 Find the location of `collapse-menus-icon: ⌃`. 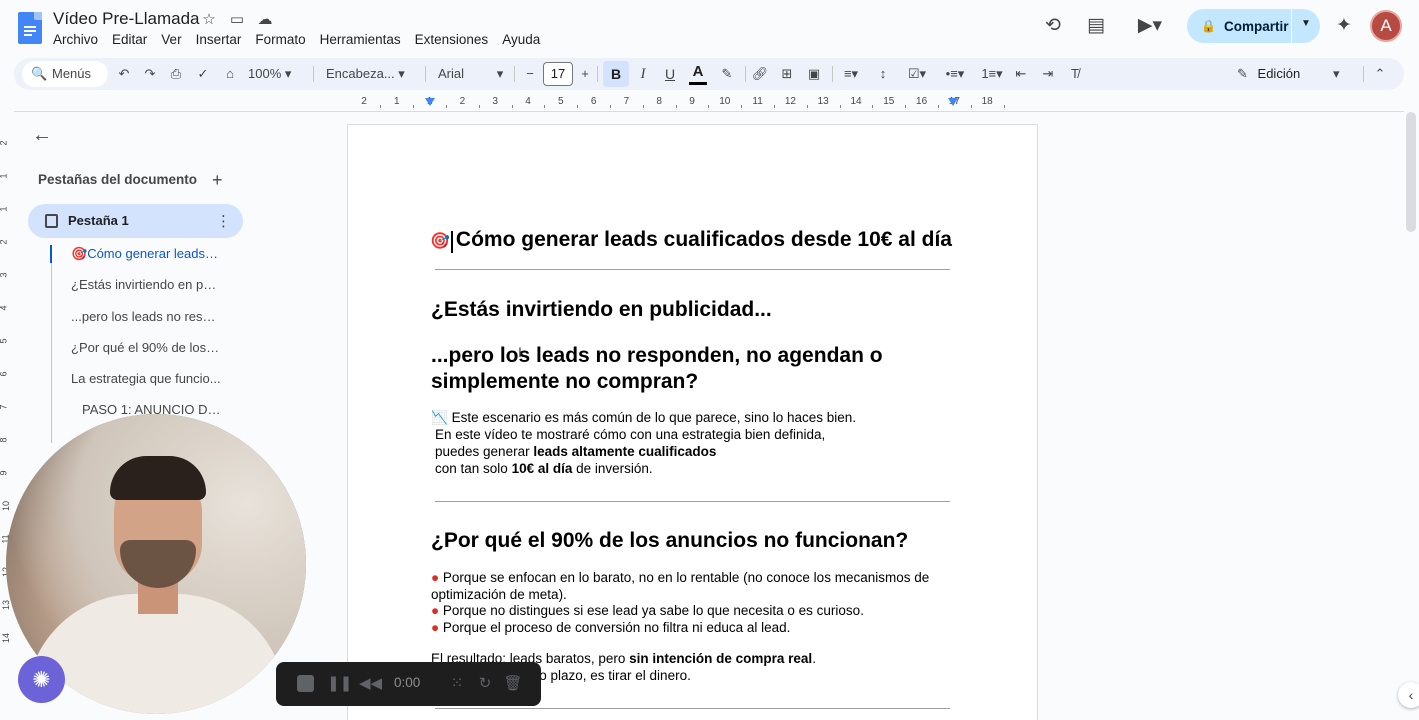

collapse-menus-icon: ⌃ is located at coordinates (1380, 74).